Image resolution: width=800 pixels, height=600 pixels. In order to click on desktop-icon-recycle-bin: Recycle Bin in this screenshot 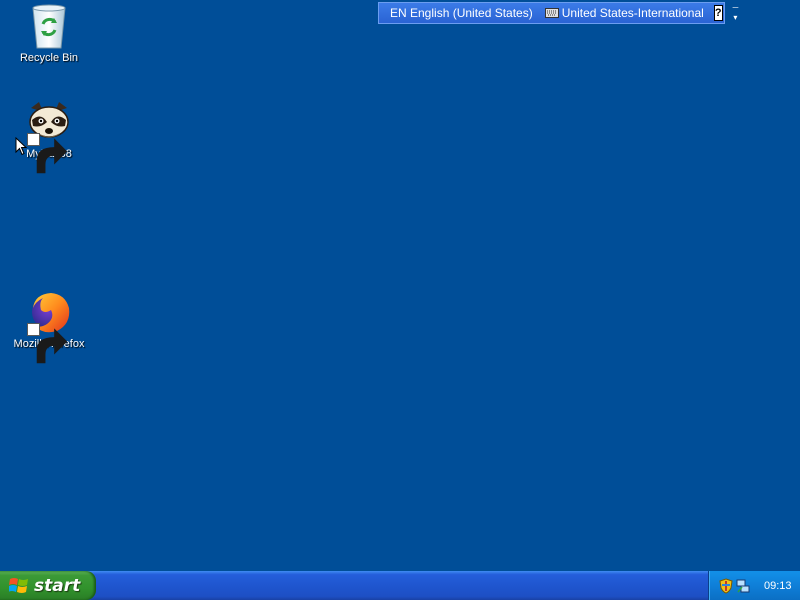, I will do `click(49, 33)`.